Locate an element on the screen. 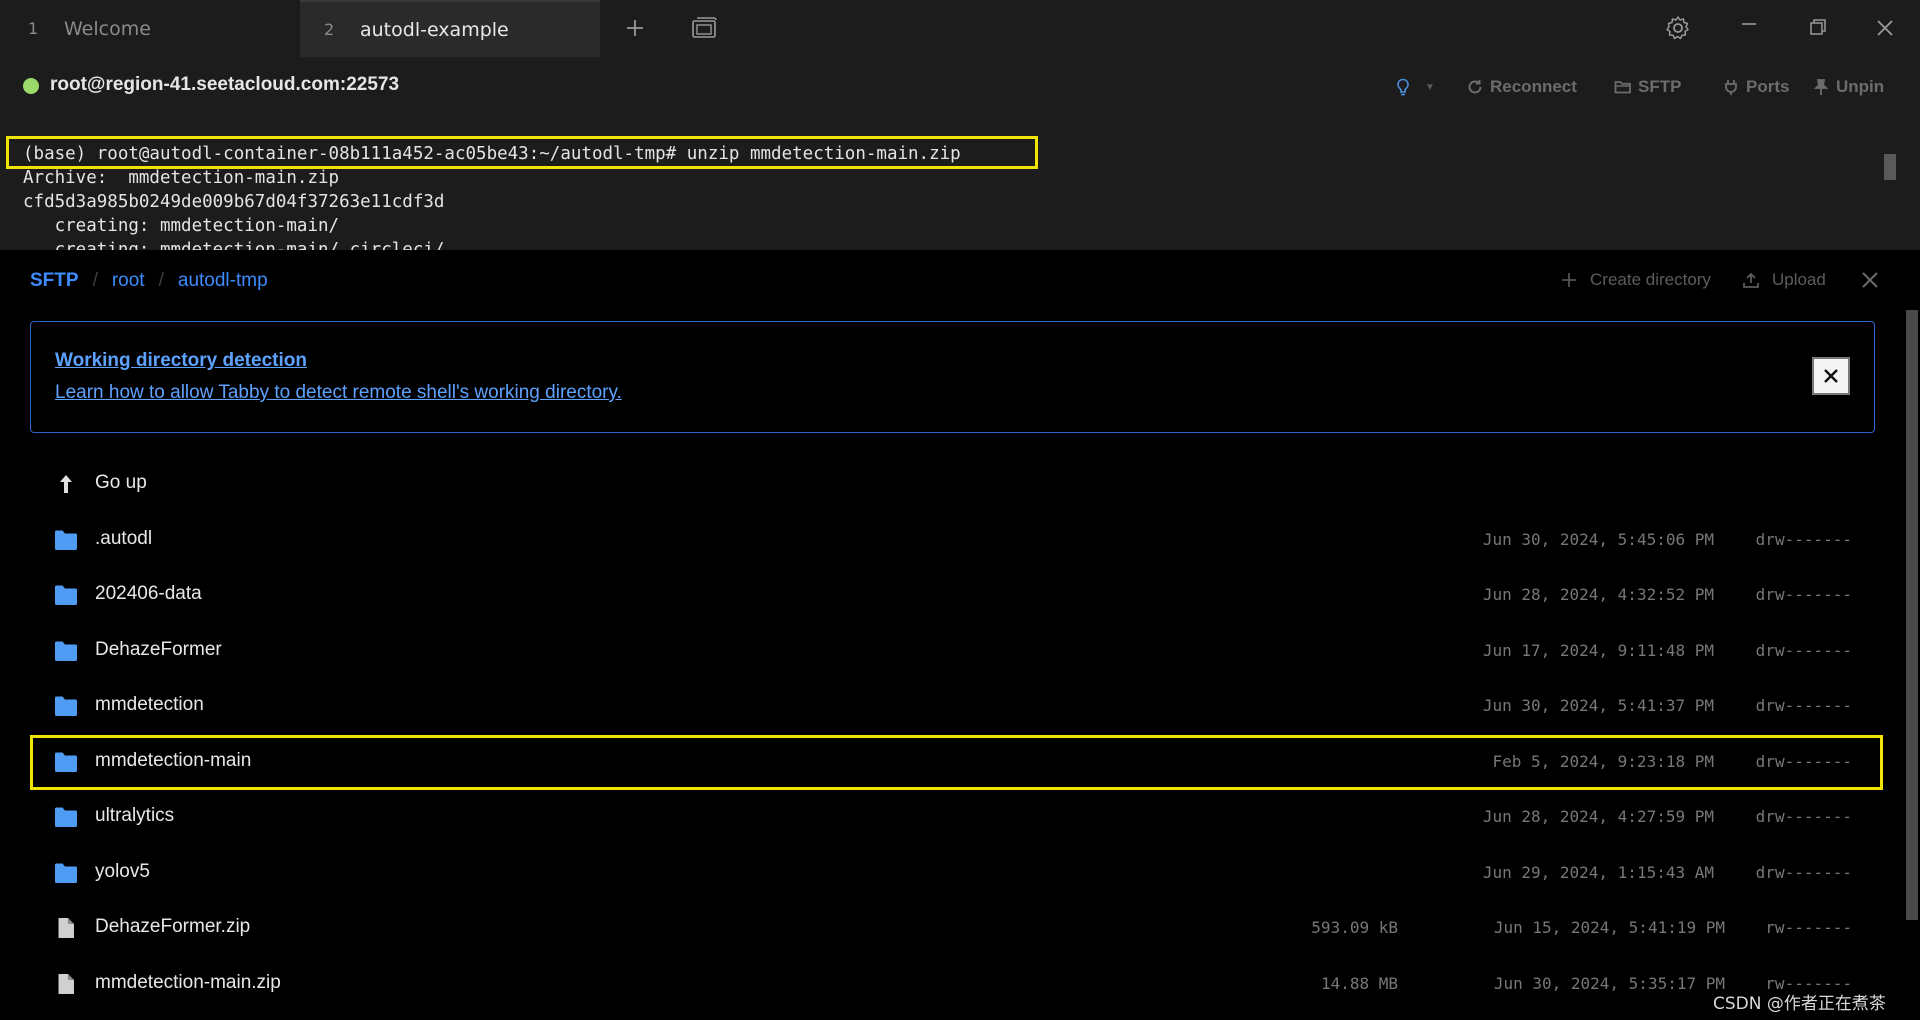  breadcrumb-root: root is located at coordinates (128, 281).